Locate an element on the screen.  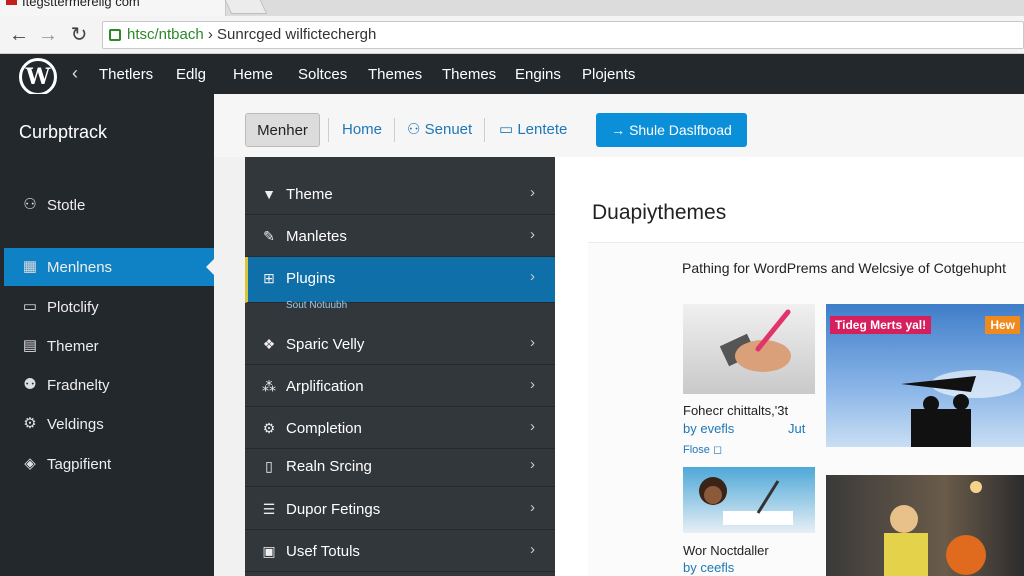
menu-item-completion: ⚙ Completion › is located at coordinates (400, 428).